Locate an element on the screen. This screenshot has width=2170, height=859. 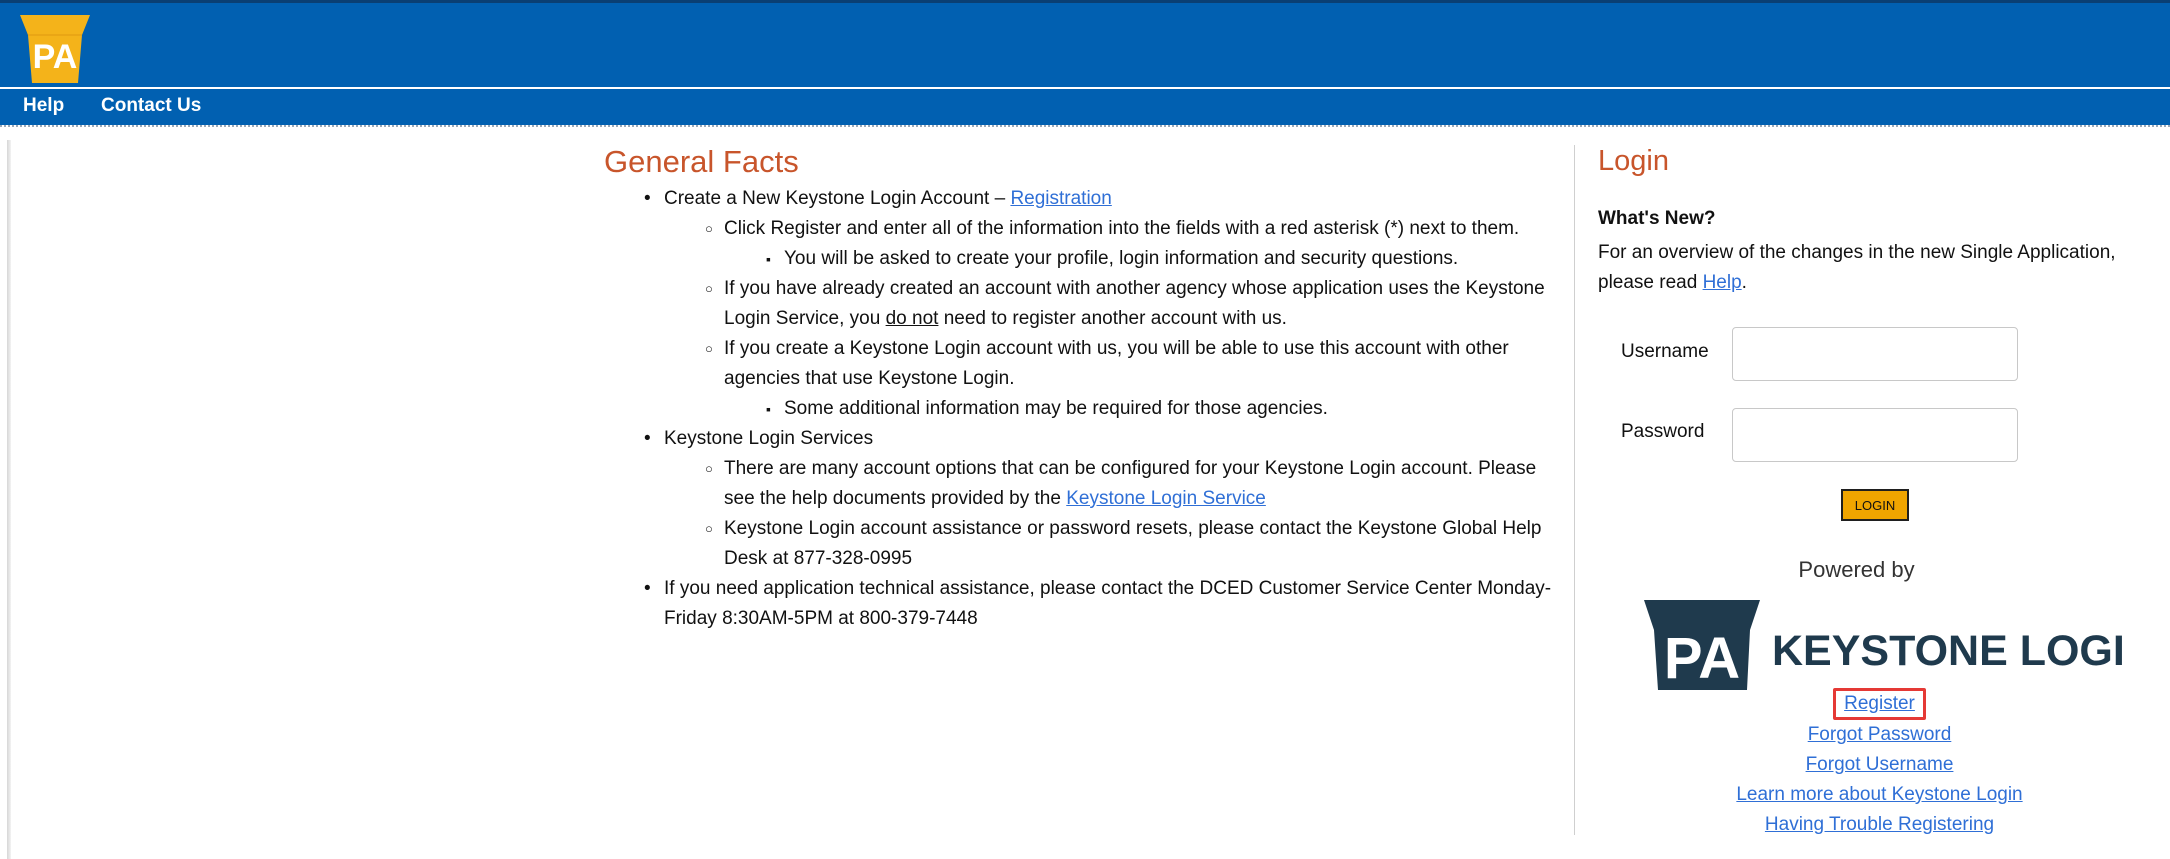
nav-contact-us-link: Contact Us is located at coordinates (151, 106).